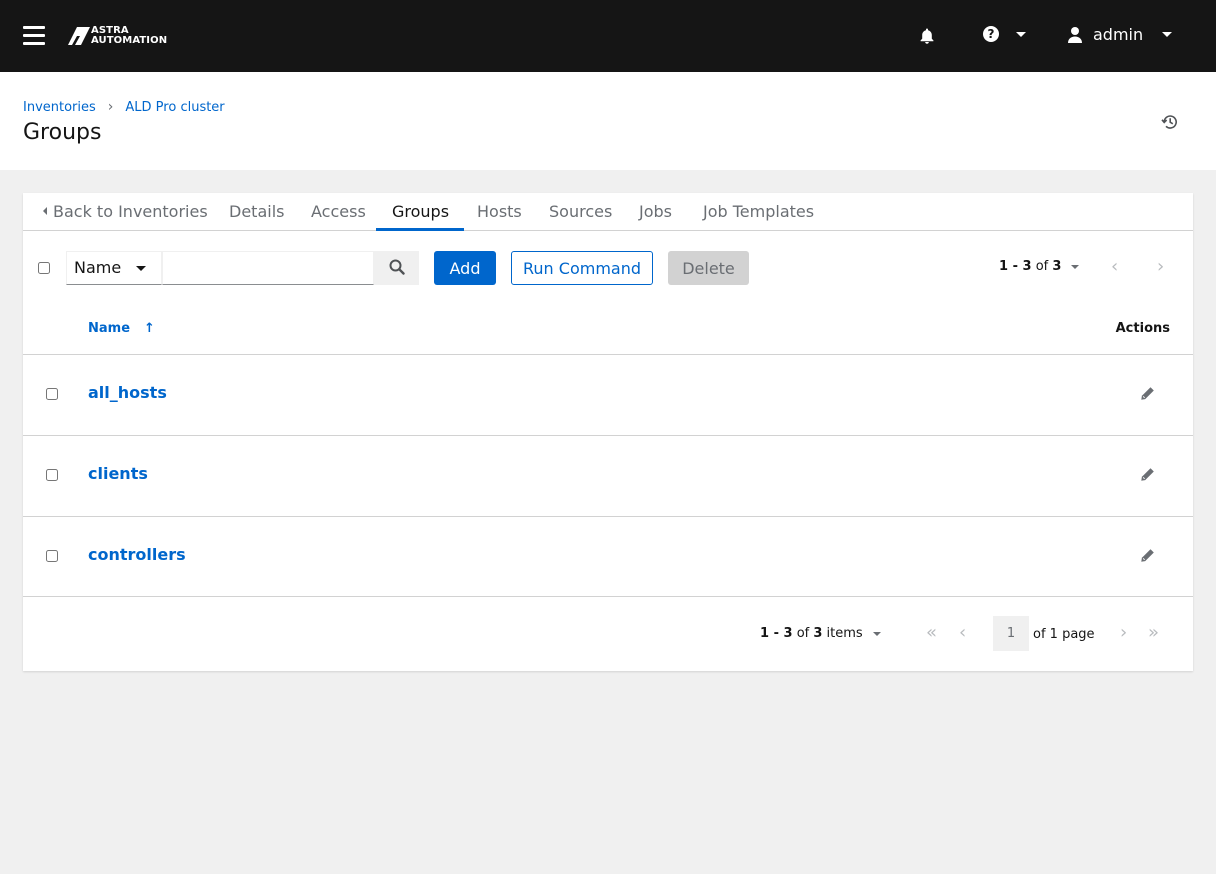  What do you see at coordinates (114, 268) in the screenshot?
I see `filter-field-select: Name` at bounding box center [114, 268].